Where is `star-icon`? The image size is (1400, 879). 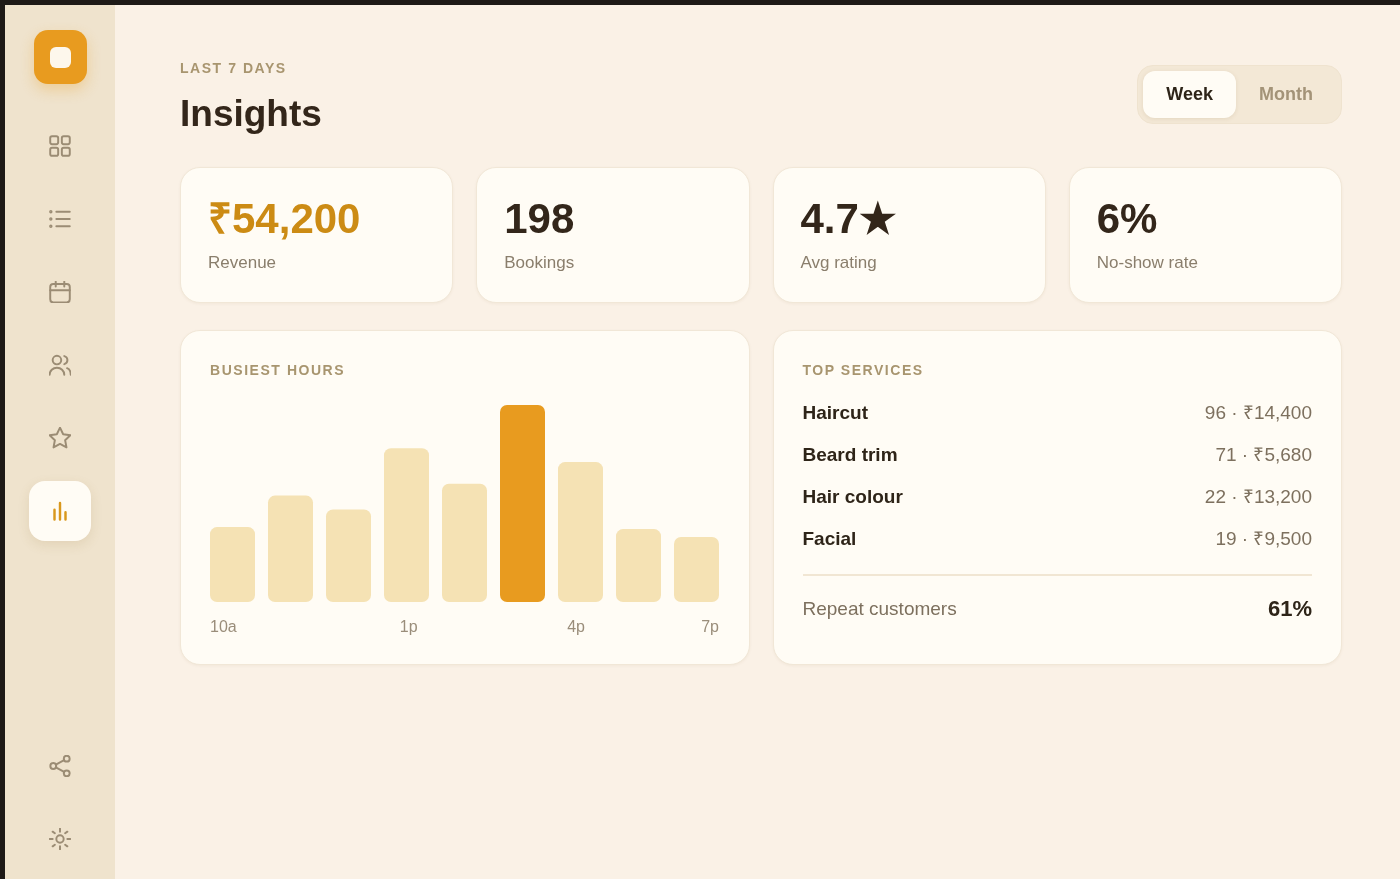
star-icon is located at coordinates (60, 438).